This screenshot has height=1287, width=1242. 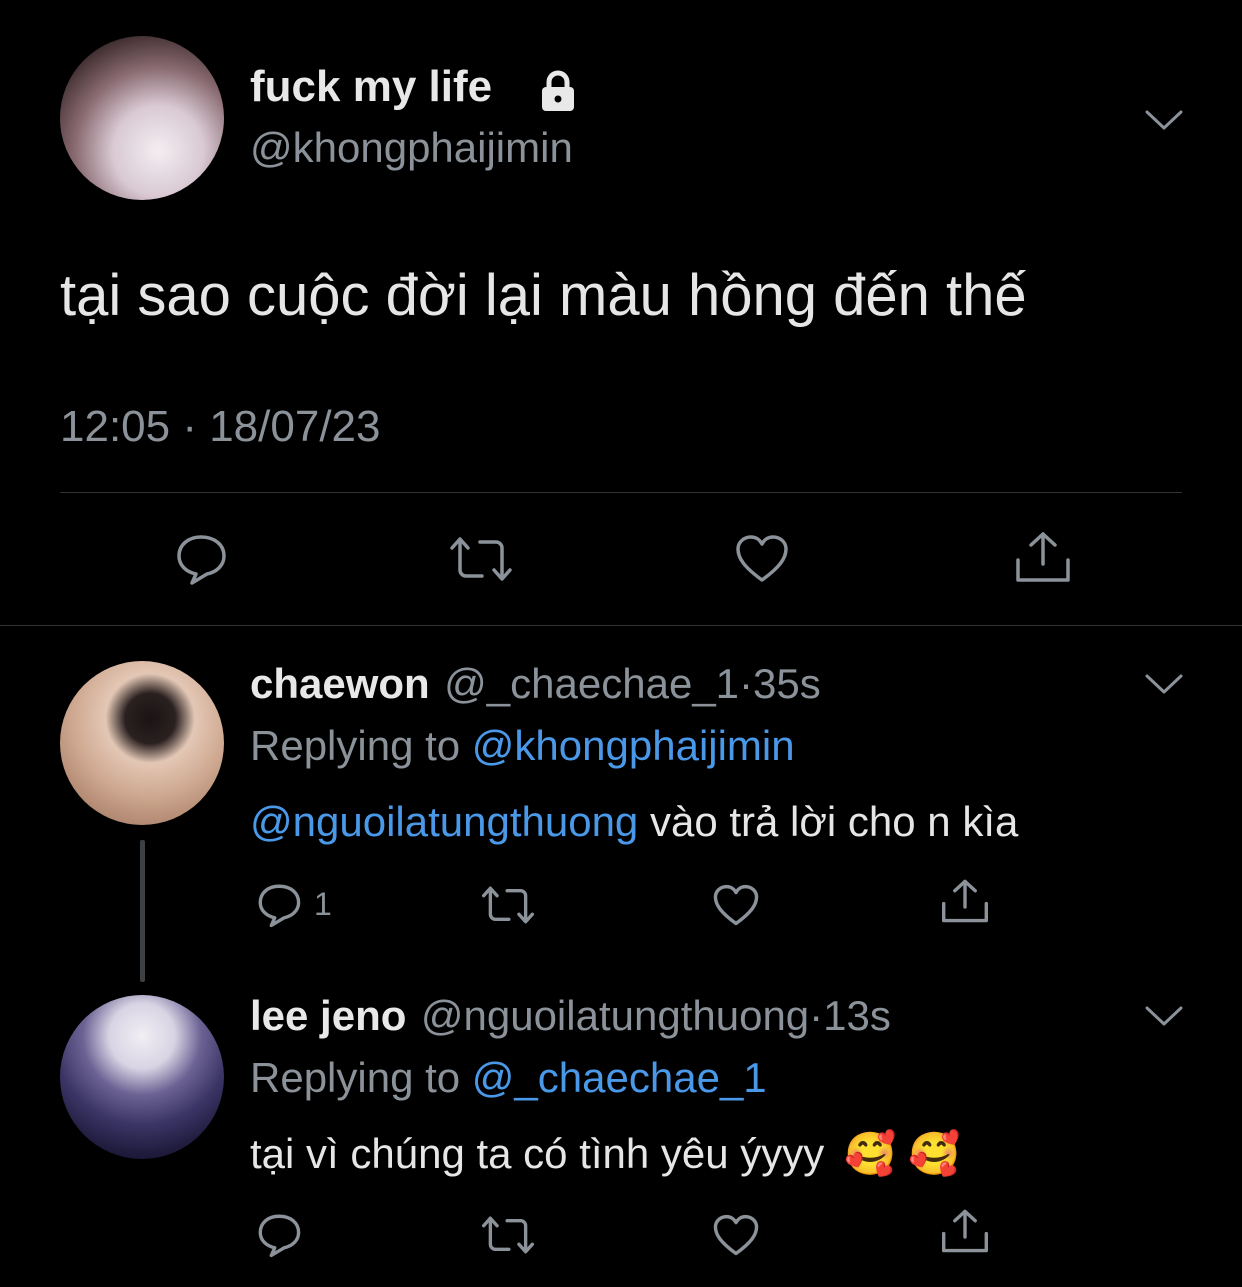 I want to click on mention-link: @nguoilatungthuong, so click(x=444, y=821).